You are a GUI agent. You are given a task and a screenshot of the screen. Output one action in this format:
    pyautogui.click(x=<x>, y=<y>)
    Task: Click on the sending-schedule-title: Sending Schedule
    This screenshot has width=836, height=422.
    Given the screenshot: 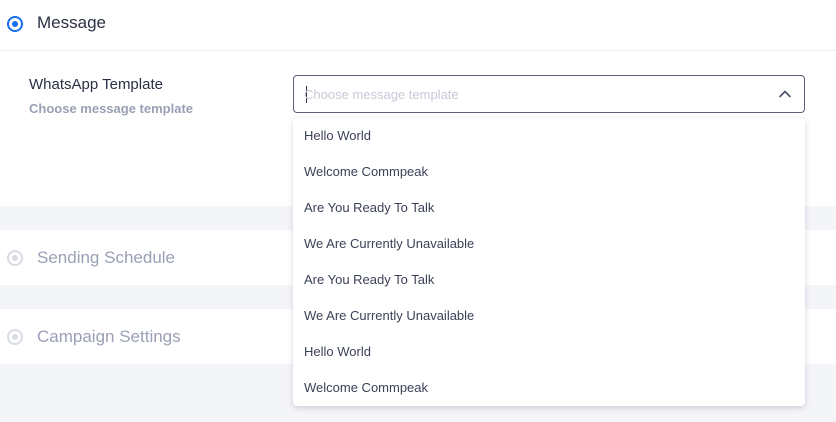 What is the action you would take?
    pyautogui.click(x=106, y=257)
    